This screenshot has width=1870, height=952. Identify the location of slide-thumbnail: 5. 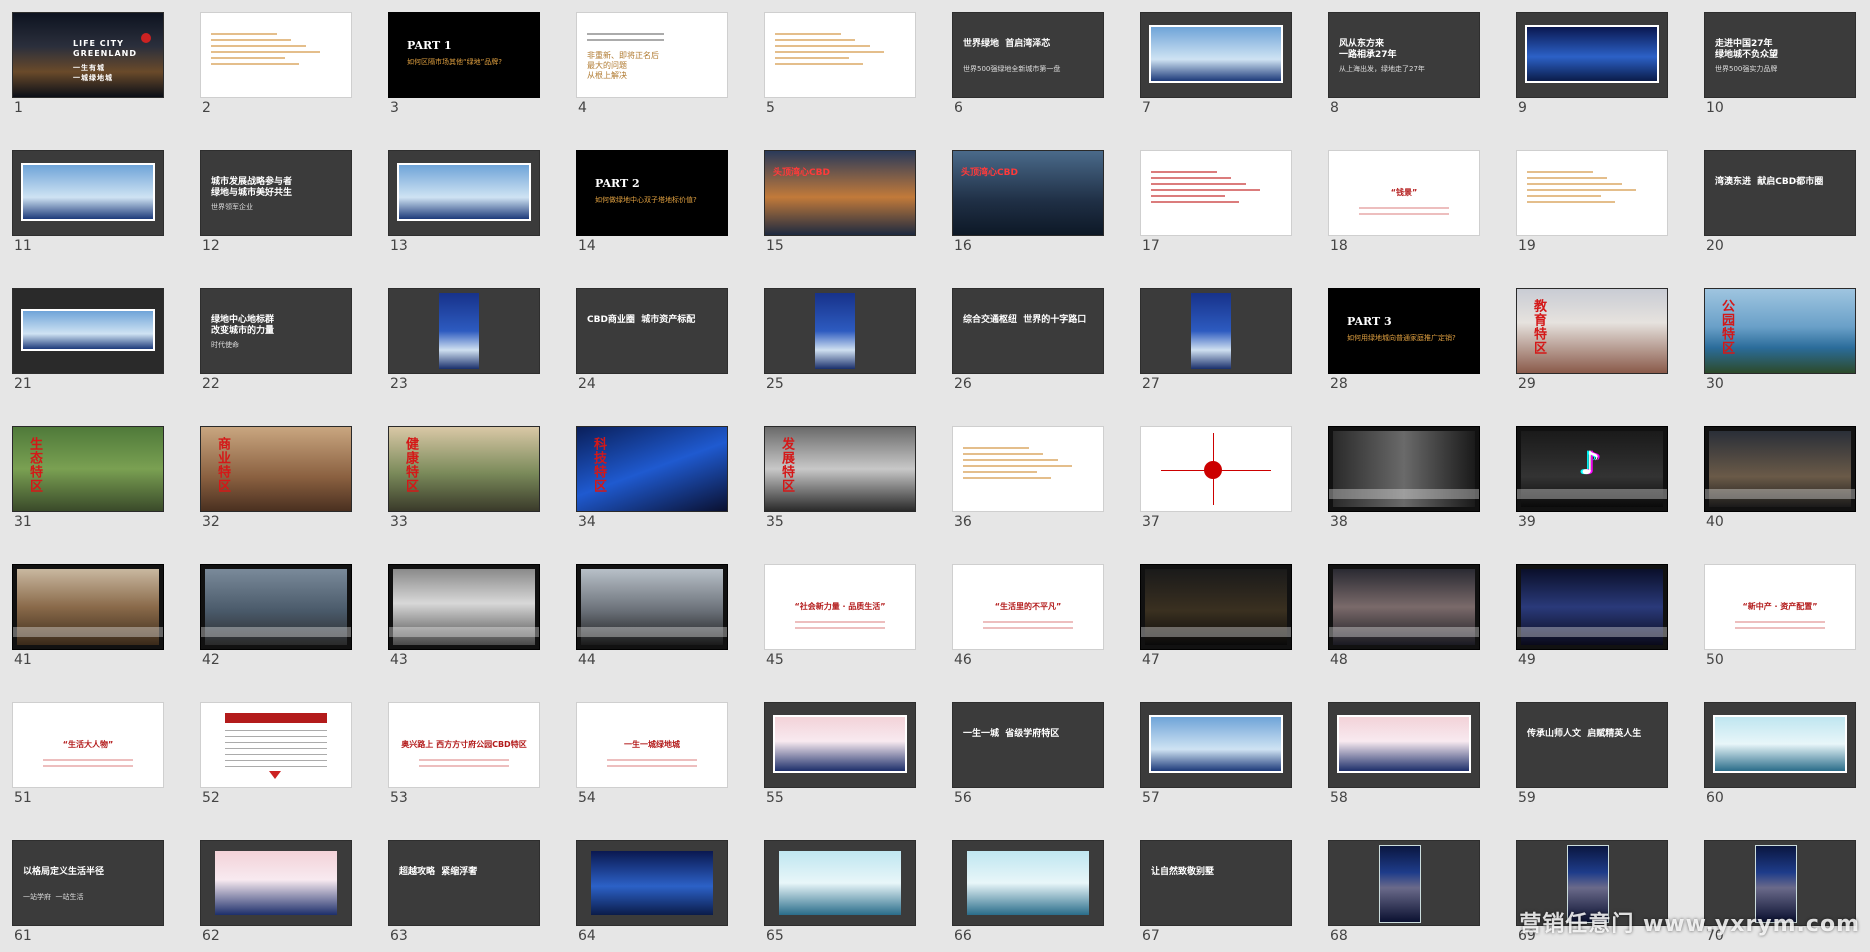
(840, 68).